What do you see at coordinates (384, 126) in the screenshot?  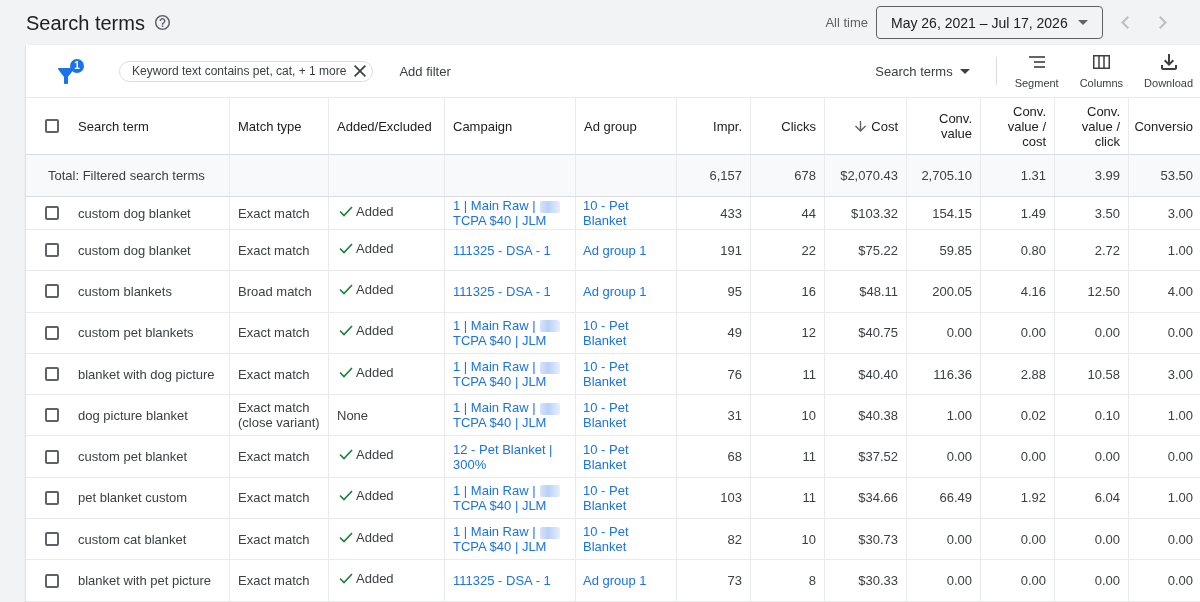 I see `column-header: Added/Excluded` at bounding box center [384, 126].